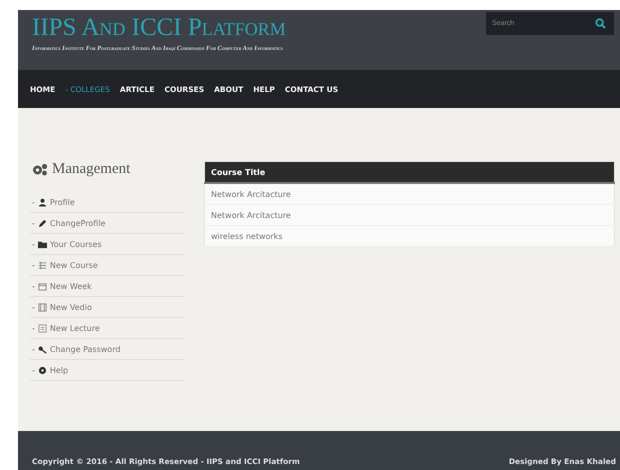 The image size is (620, 470). What do you see at coordinates (107, 265) in the screenshot?
I see `sidebar-item: - New Course` at bounding box center [107, 265].